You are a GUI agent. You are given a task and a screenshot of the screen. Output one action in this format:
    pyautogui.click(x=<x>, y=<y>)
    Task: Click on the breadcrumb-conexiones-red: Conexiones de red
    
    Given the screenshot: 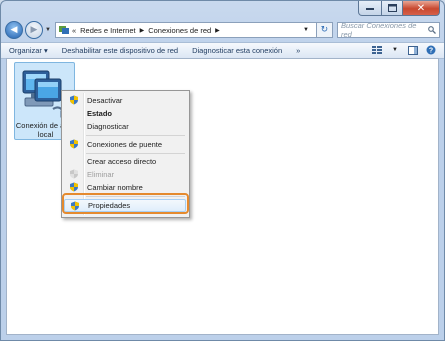 What is the action you would take?
    pyautogui.click(x=179, y=30)
    